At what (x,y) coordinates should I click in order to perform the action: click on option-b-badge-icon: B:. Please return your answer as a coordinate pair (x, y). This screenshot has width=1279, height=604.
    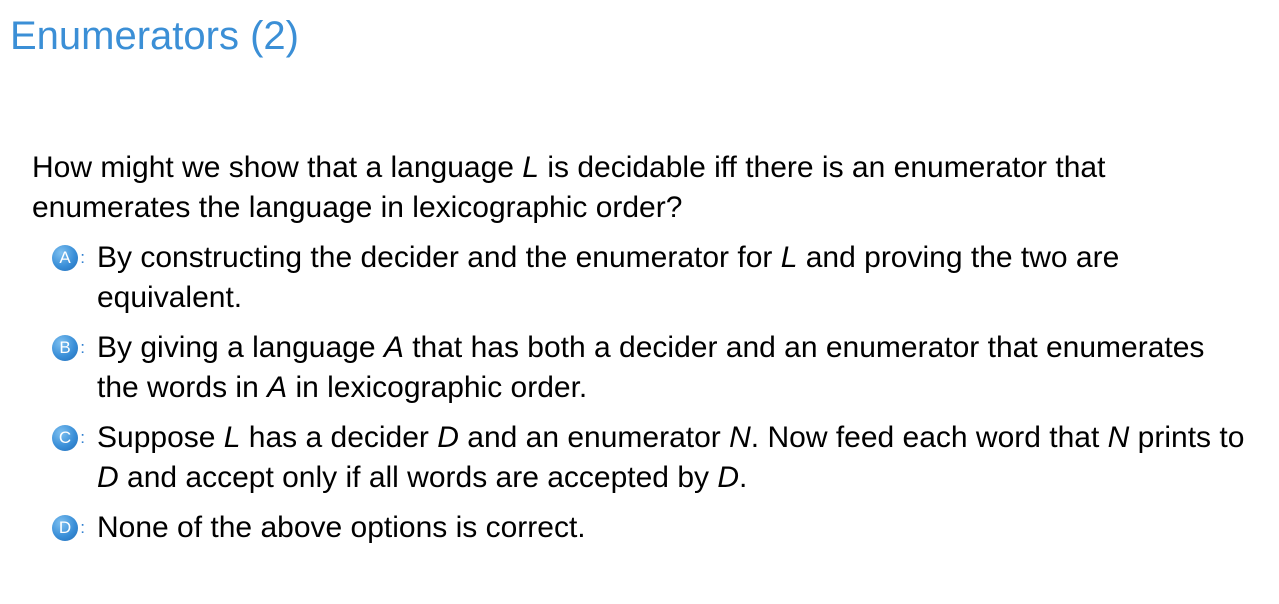
    Looking at the image, I should click on (68, 348).